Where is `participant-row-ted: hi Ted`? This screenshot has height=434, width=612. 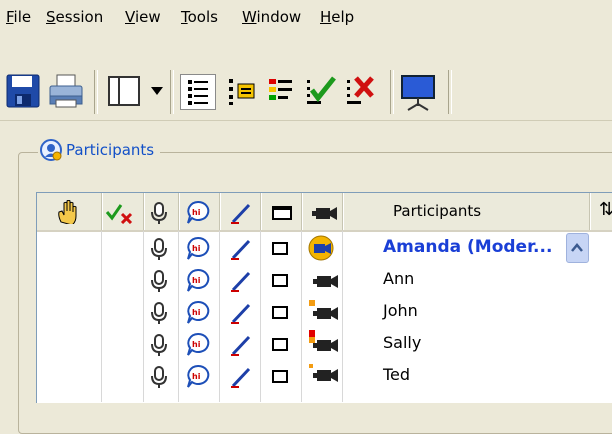 participant-row-ted: hi Ted is located at coordinates (302, 376).